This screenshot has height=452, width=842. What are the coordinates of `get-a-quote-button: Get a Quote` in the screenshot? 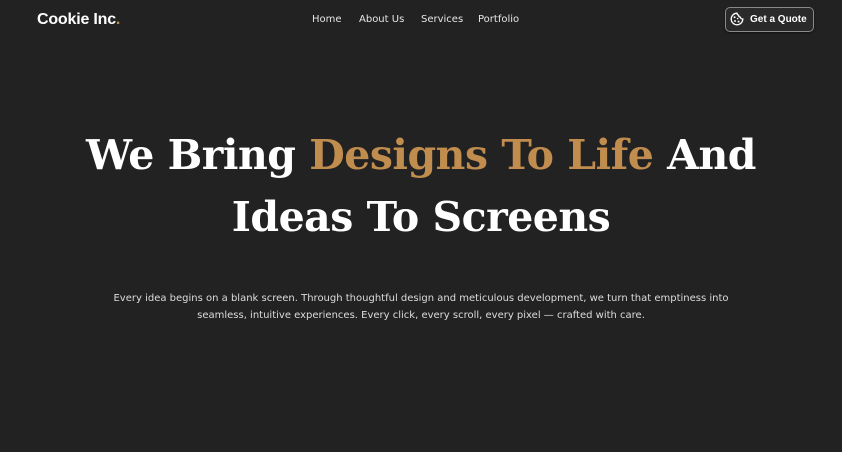 It's located at (769, 19).